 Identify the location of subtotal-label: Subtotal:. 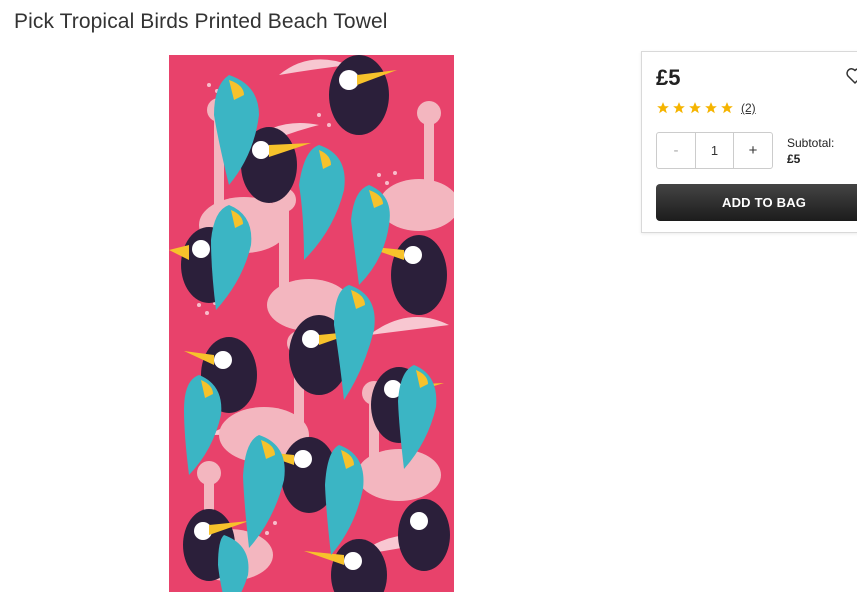
(811, 143).